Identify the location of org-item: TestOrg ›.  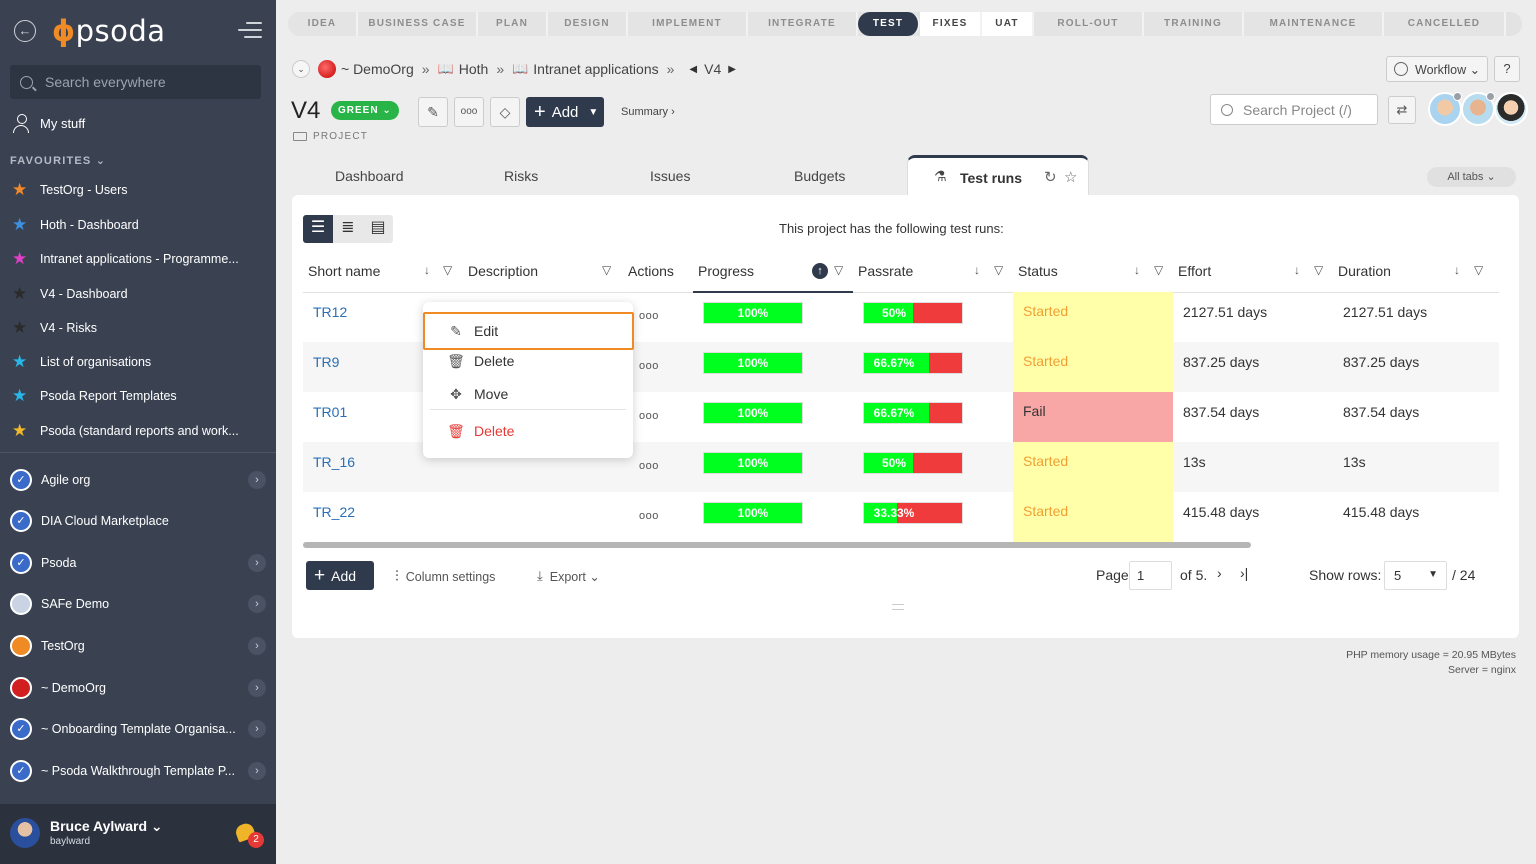
(138, 646).